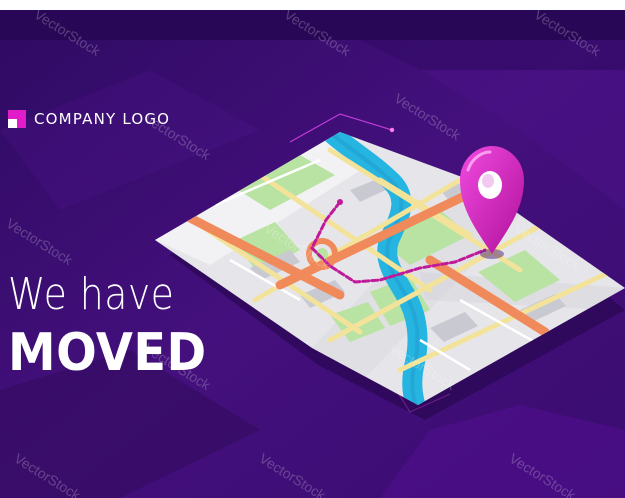  Describe the element at coordinates (91, 294) in the screenshot. I see `headline-line-1: We have` at that location.